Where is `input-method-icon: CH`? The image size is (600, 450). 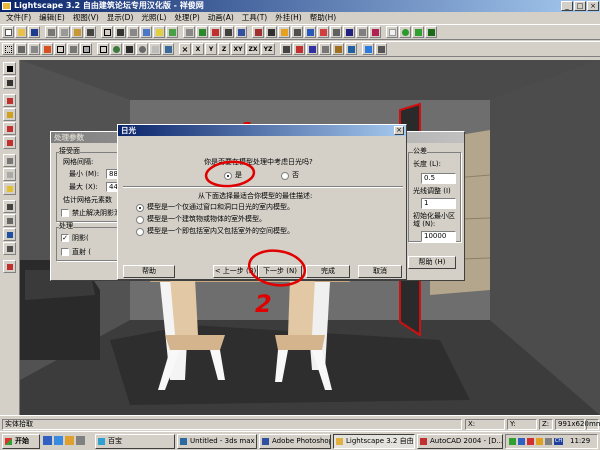
input-method-icon: CH is located at coordinates (558, 441).